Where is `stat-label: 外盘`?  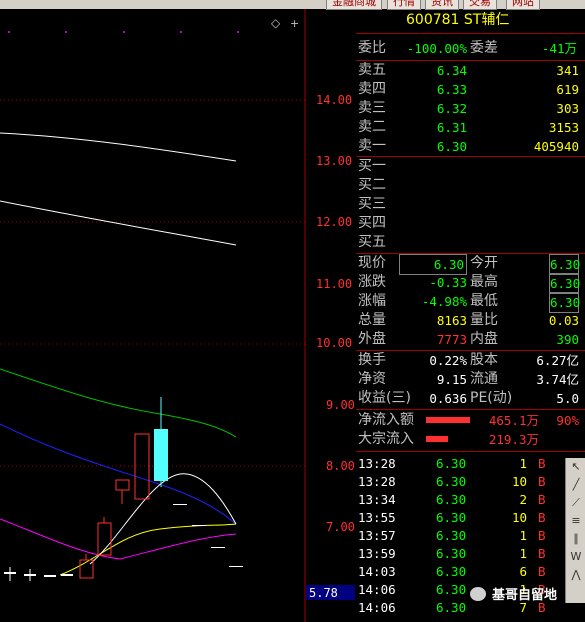
stat-label: 外盘 is located at coordinates (372, 339).